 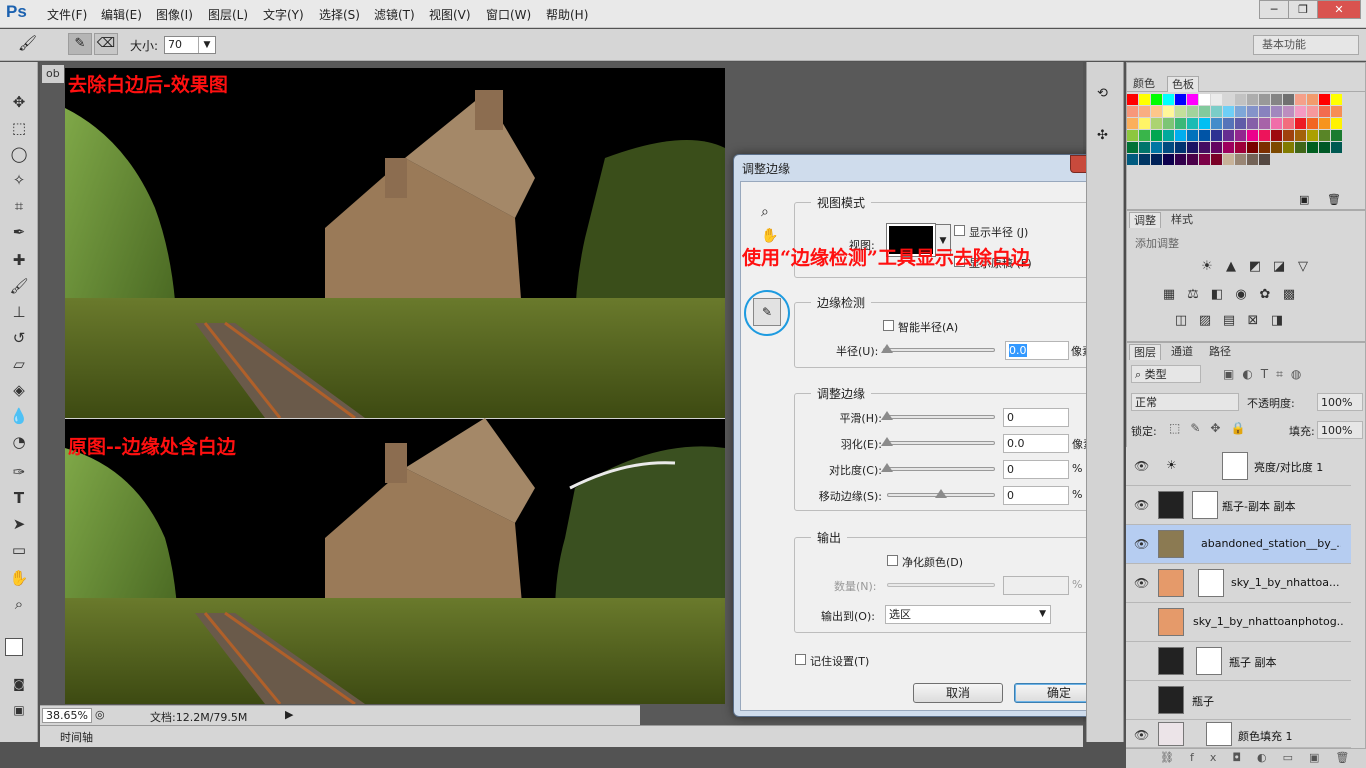 I want to click on fill-input: 100%, so click(x=1340, y=430).